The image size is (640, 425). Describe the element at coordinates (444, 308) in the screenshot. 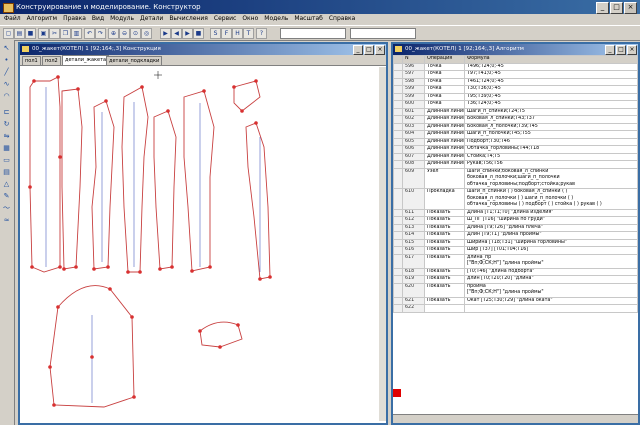

I see `row-operation-cell` at that location.